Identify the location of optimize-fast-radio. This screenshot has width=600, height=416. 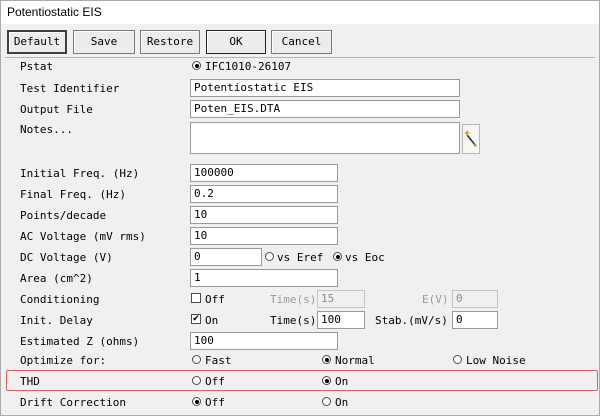
(196, 359).